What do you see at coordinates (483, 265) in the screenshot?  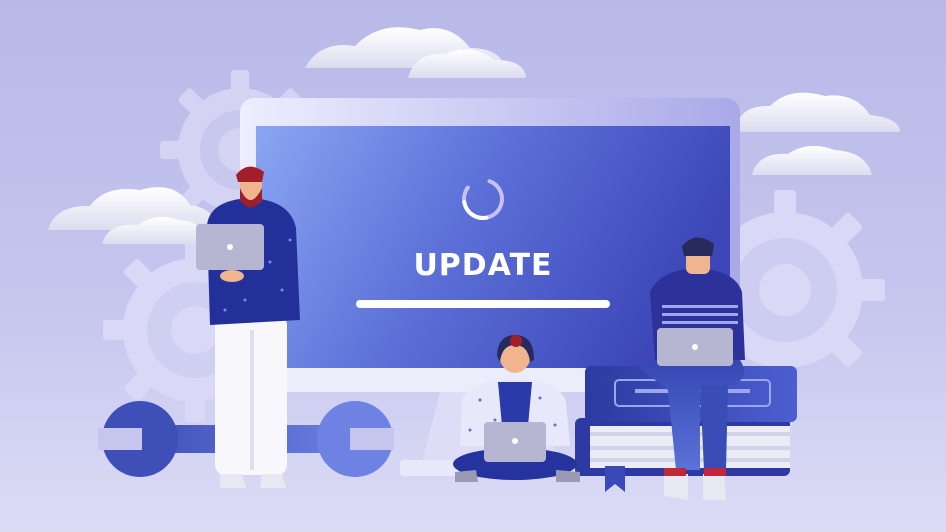 I see `update-title: UPDATE` at bounding box center [483, 265].